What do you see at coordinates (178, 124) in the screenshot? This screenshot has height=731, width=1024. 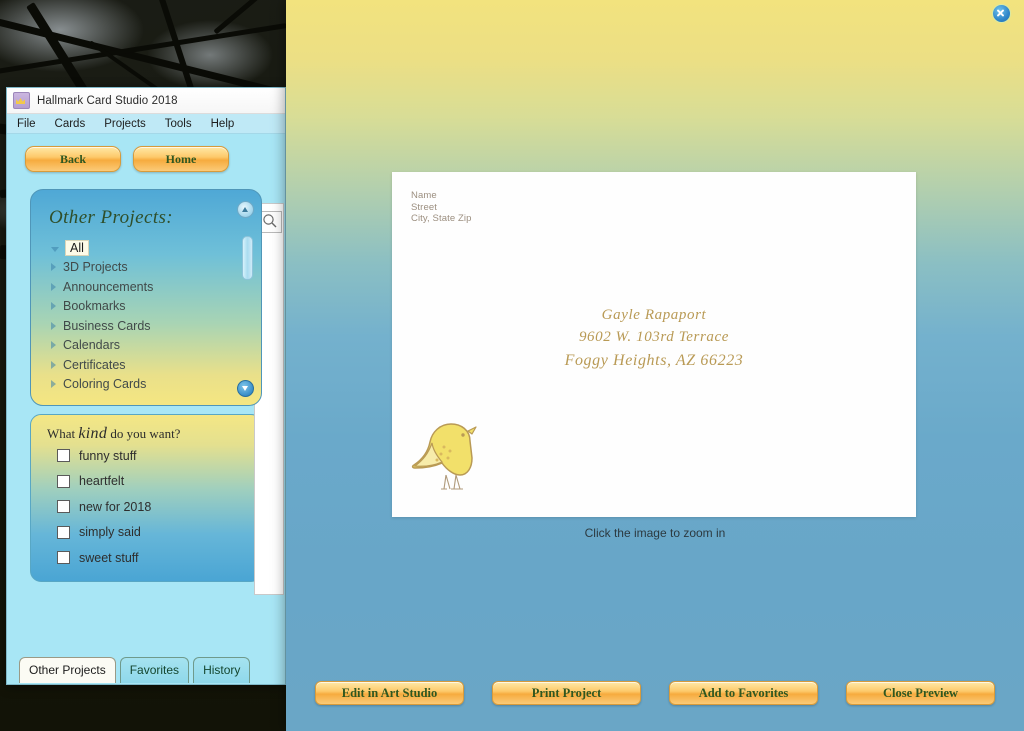 I see `menu-tools: Tools` at bounding box center [178, 124].